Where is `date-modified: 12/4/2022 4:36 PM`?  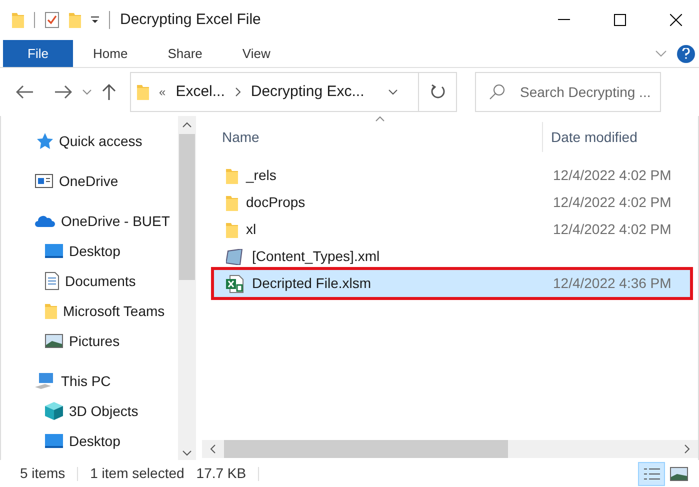
date-modified: 12/4/2022 4:36 PM is located at coordinates (612, 283).